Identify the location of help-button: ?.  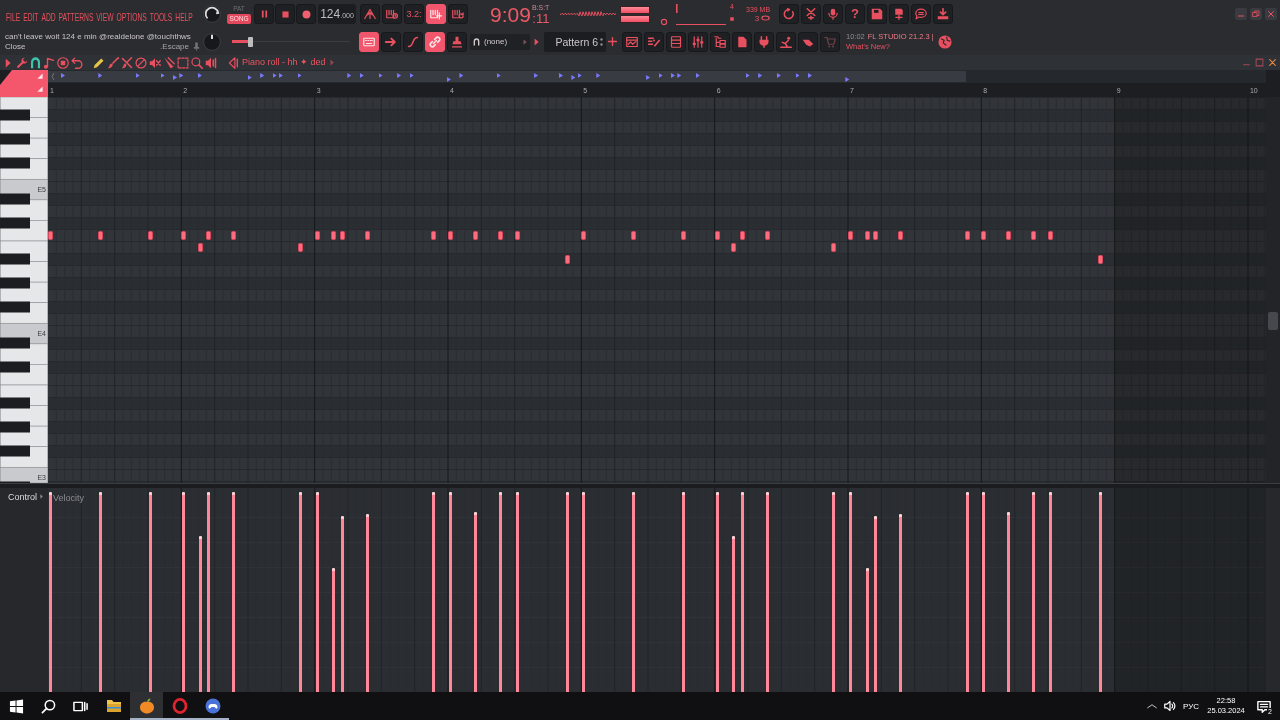
(855, 14).